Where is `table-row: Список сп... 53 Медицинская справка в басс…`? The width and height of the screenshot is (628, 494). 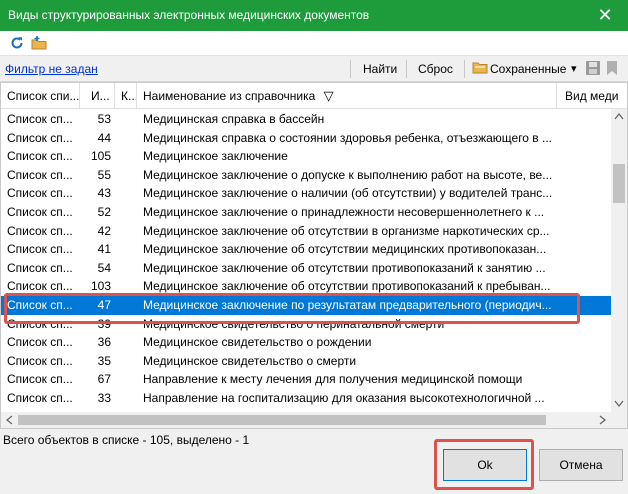
table-row: Список сп... 53 Медицинская справка в басс… is located at coordinates (306, 119).